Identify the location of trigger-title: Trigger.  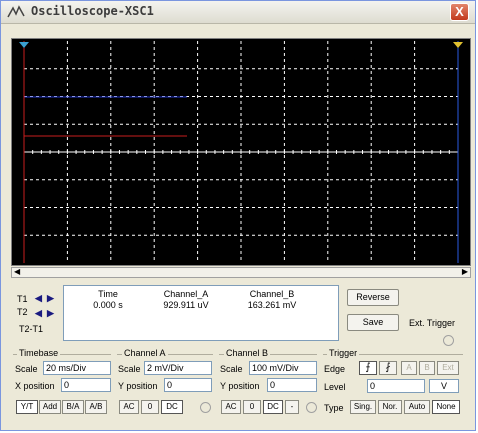
(343, 353).